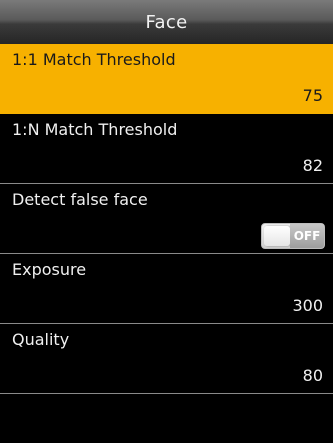  Describe the element at coordinates (41, 339) in the screenshot. I see `setting-label: Quality` at that location.